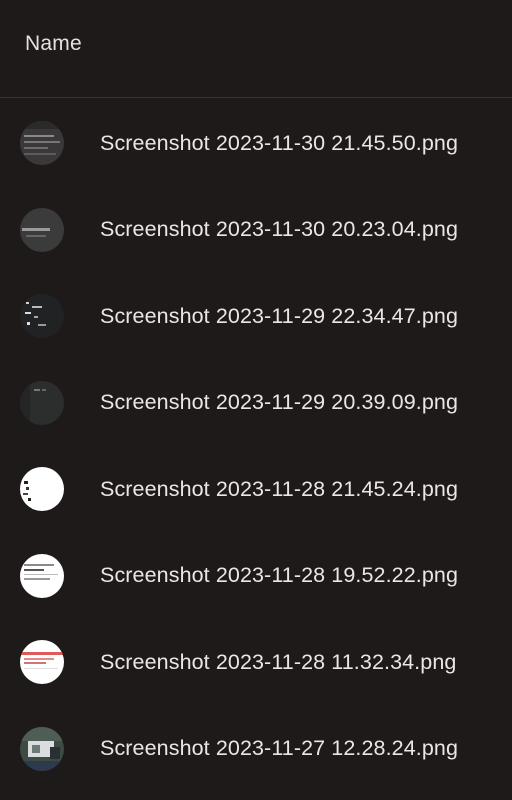  I want to click on terminal-thumbnail-icon, so click(42, 316).